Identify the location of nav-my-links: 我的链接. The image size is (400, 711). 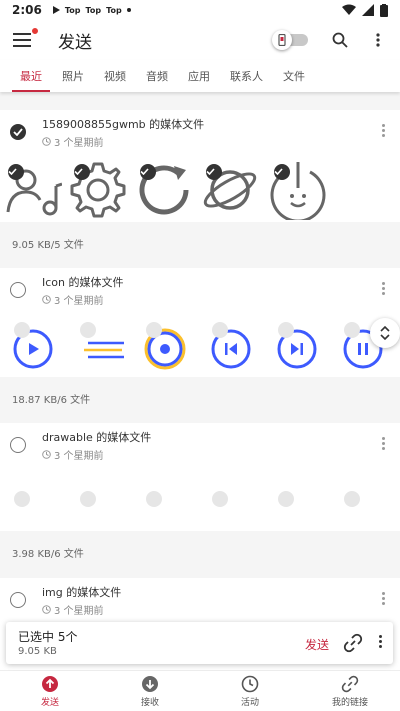
(350, 691).